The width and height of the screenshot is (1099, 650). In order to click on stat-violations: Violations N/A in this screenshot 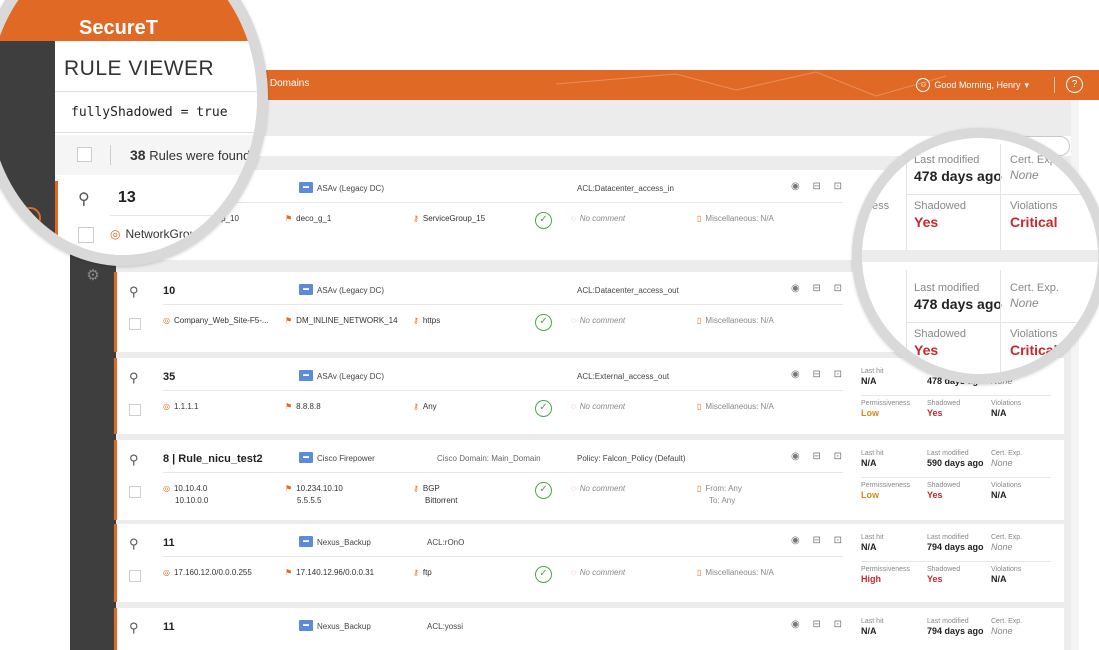, I will do `click(1024, 491)`.